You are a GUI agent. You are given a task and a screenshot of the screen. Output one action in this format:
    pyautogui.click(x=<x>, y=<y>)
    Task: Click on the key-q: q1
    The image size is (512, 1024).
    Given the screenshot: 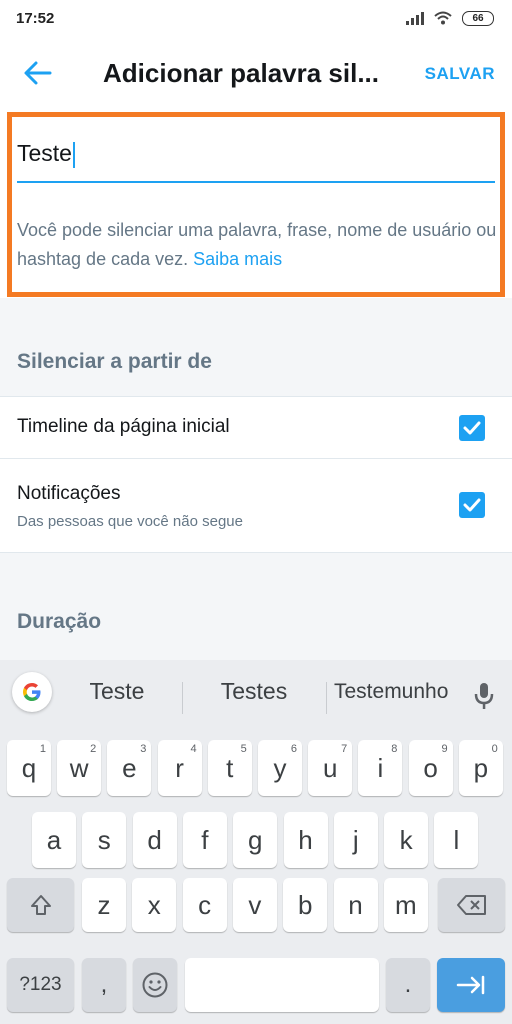 What is the action you would take?
    pyautogui.click(x=29, y=768)
    